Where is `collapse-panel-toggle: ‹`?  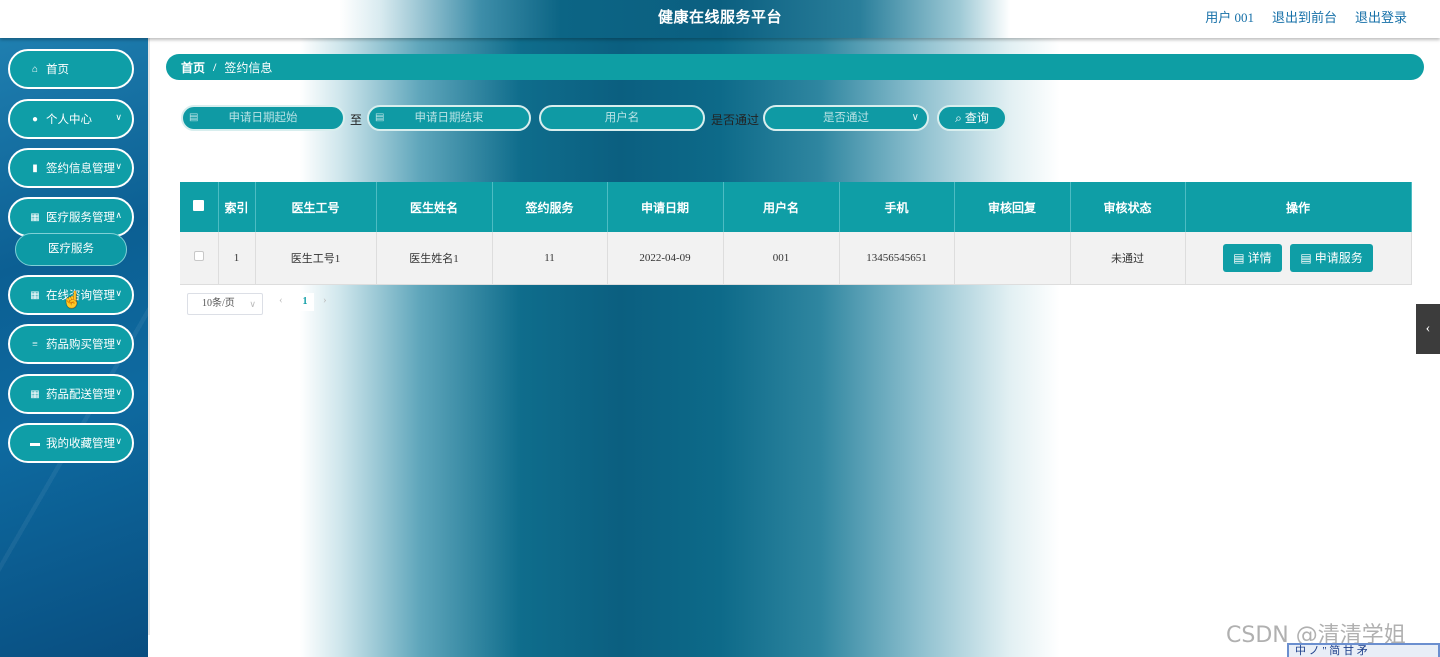
collapse-panel-toggle: ‹ is located at coordinates (1428, 329).